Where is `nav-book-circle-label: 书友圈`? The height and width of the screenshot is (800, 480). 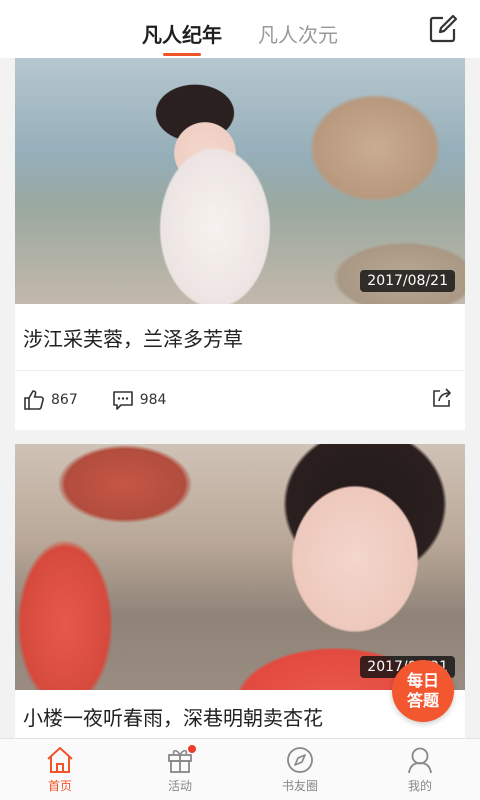
nav-book-circle-label: 书友圈 is located at coordinates (299, 785).